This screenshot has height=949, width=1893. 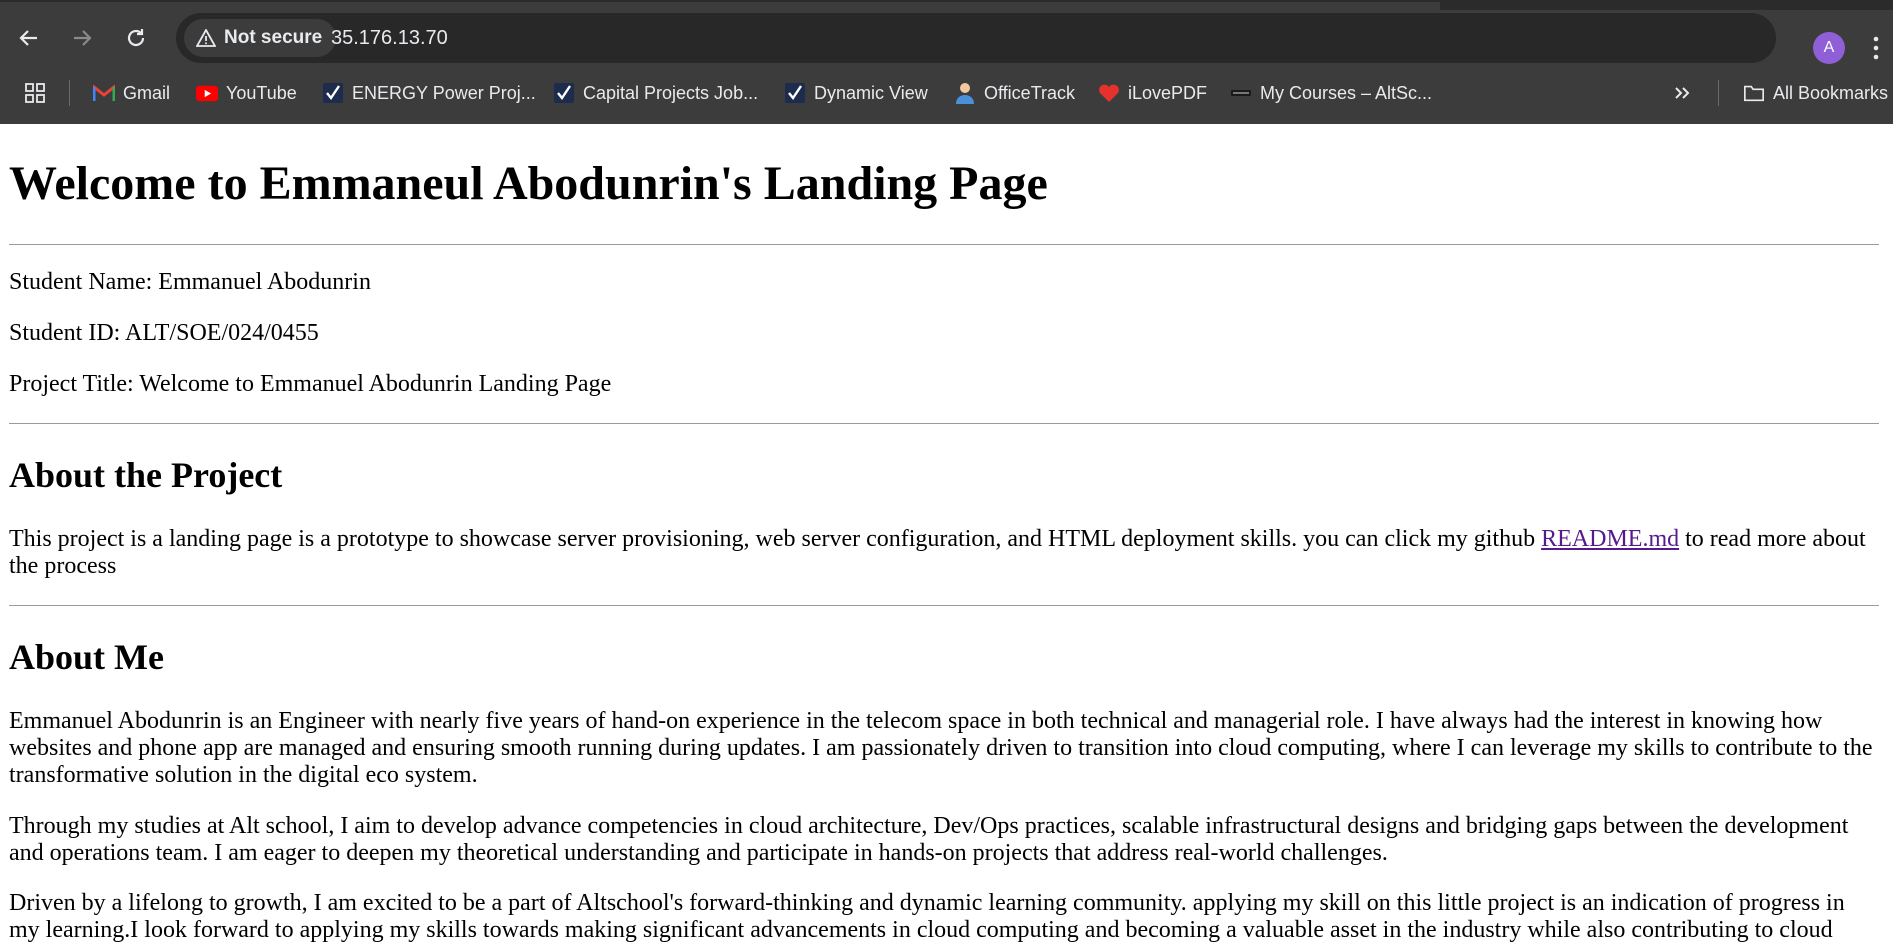 I want to click on bookmark-label: Dynamic View, so click(x=871, y=92).